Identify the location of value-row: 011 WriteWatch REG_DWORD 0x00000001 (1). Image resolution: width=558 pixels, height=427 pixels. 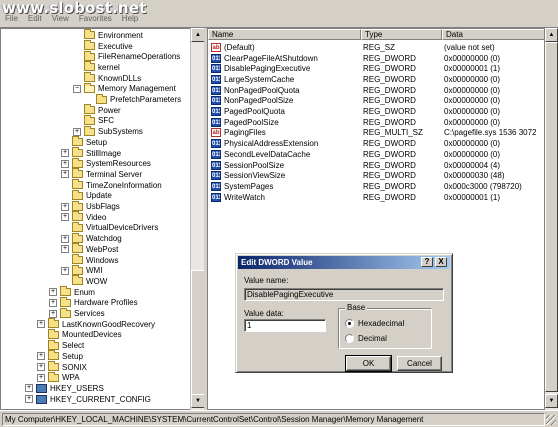
(376, 197).